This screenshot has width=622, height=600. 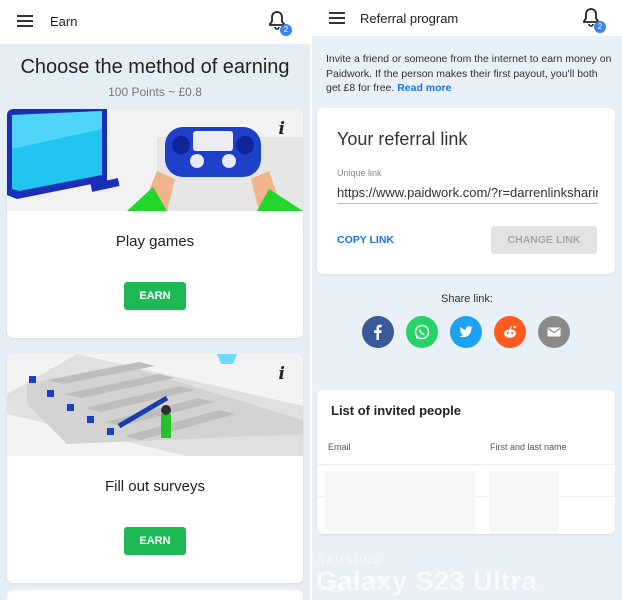 I want to click on reddit-share-button, so click(x=510, y=332).